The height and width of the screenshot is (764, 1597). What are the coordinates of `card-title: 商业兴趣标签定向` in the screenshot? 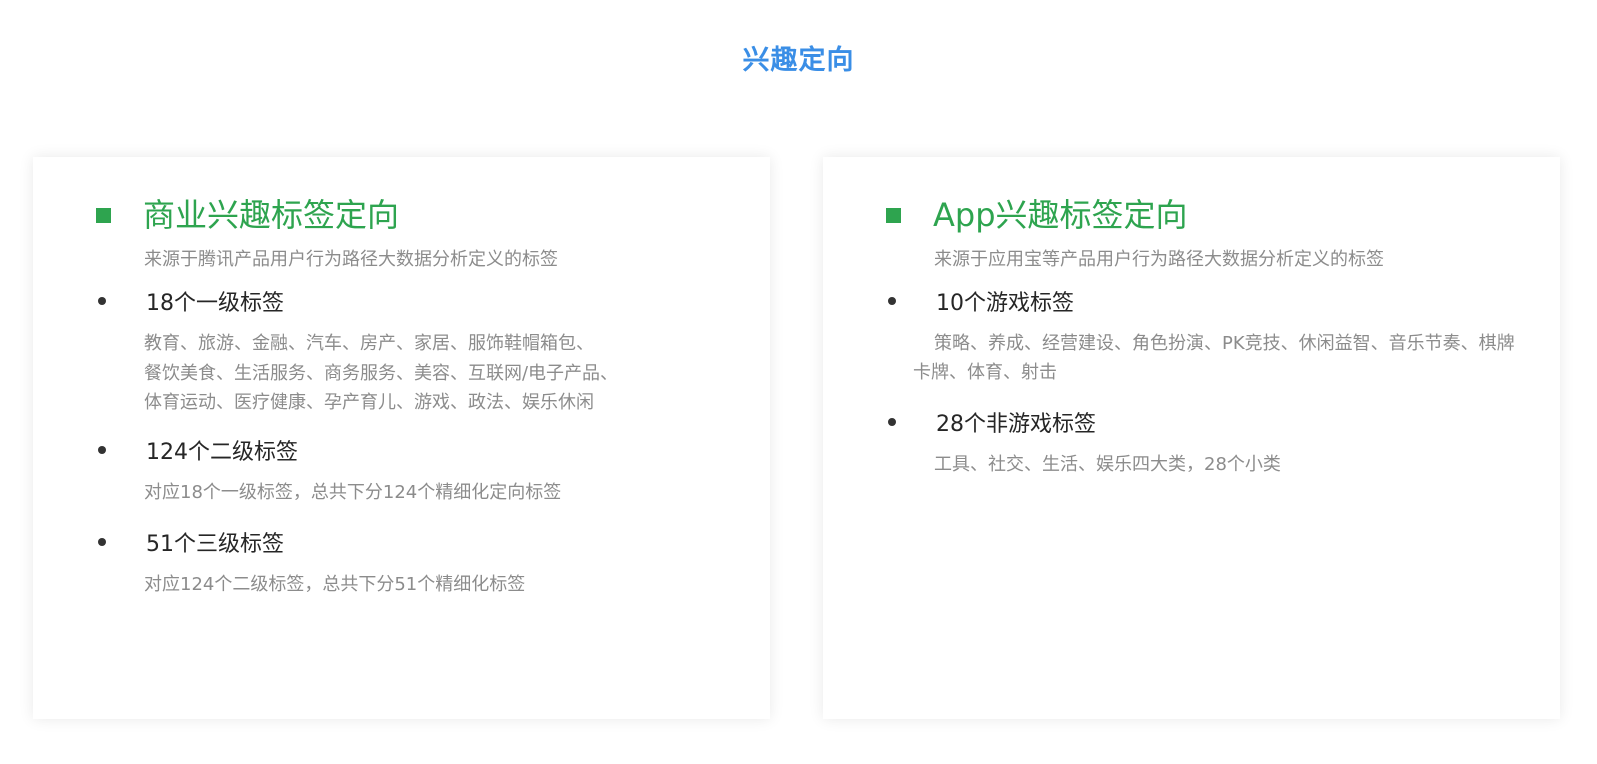 It's located at (271, 215).